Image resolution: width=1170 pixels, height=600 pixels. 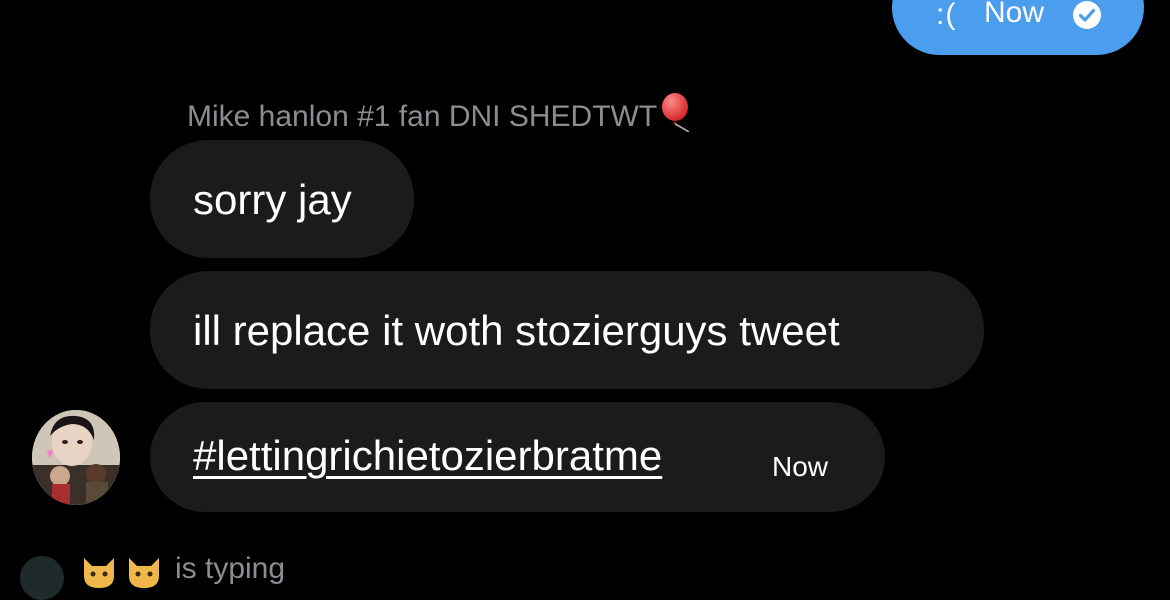 What do you see at coordinates (676, 112) in the screenshot?
I see `balloon-icon` at bounding box center [676, 112].